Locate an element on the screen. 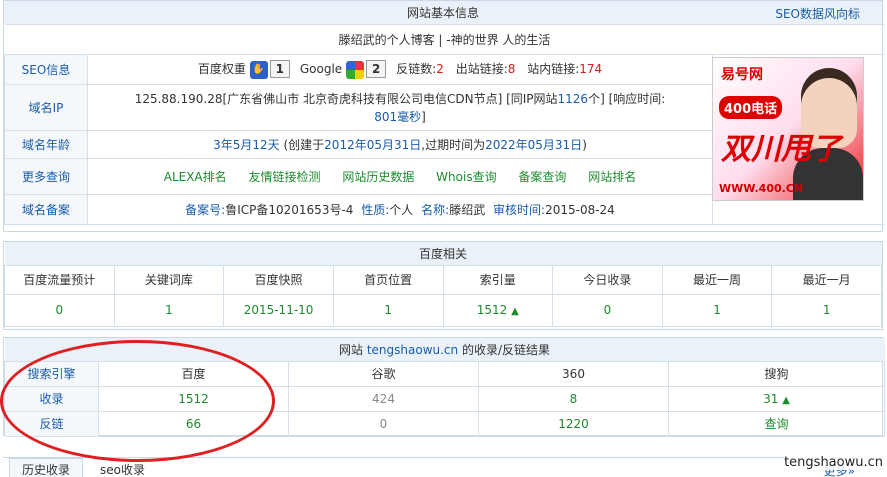  backlinks-label: 反链数: is located at coordinates (416, 69).